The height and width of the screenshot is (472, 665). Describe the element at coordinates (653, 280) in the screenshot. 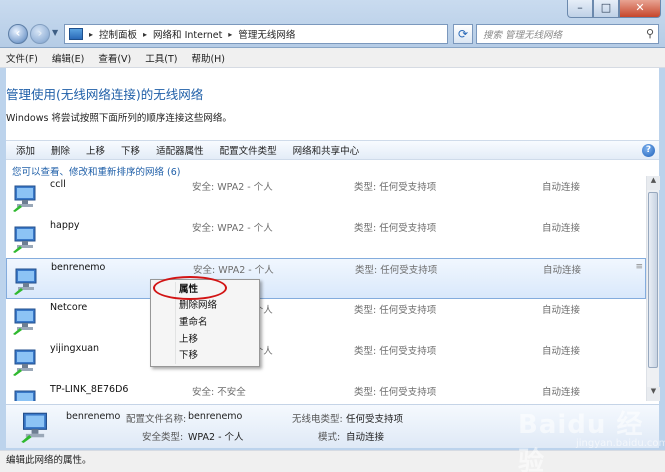

I see `scroll-thumb` at that location.